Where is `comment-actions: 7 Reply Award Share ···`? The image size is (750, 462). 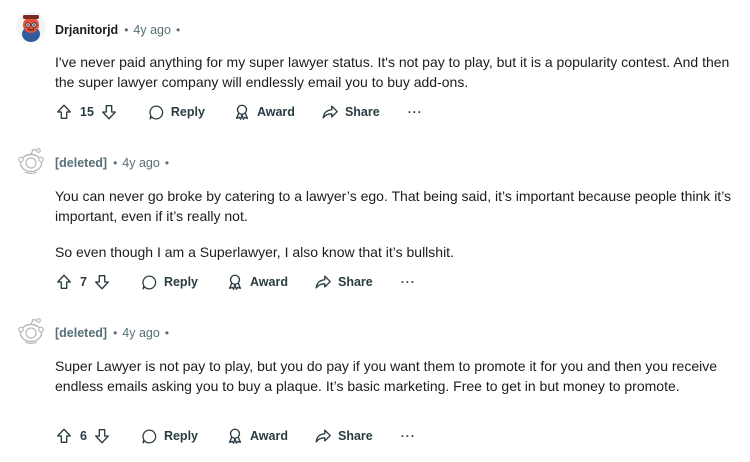 comment-actions: 7 Reply Award Share ··· is located at coordinates (235, 282).